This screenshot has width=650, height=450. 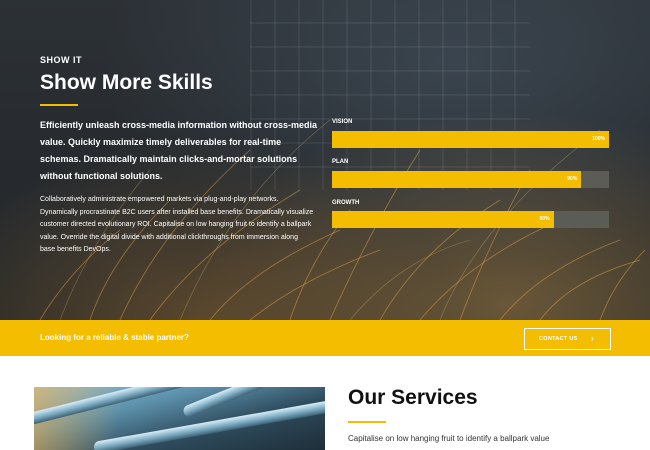 What do you see at coordinates (59, 105) in the screenshot?
I see `title-divider` at bounding box center [59, 105].